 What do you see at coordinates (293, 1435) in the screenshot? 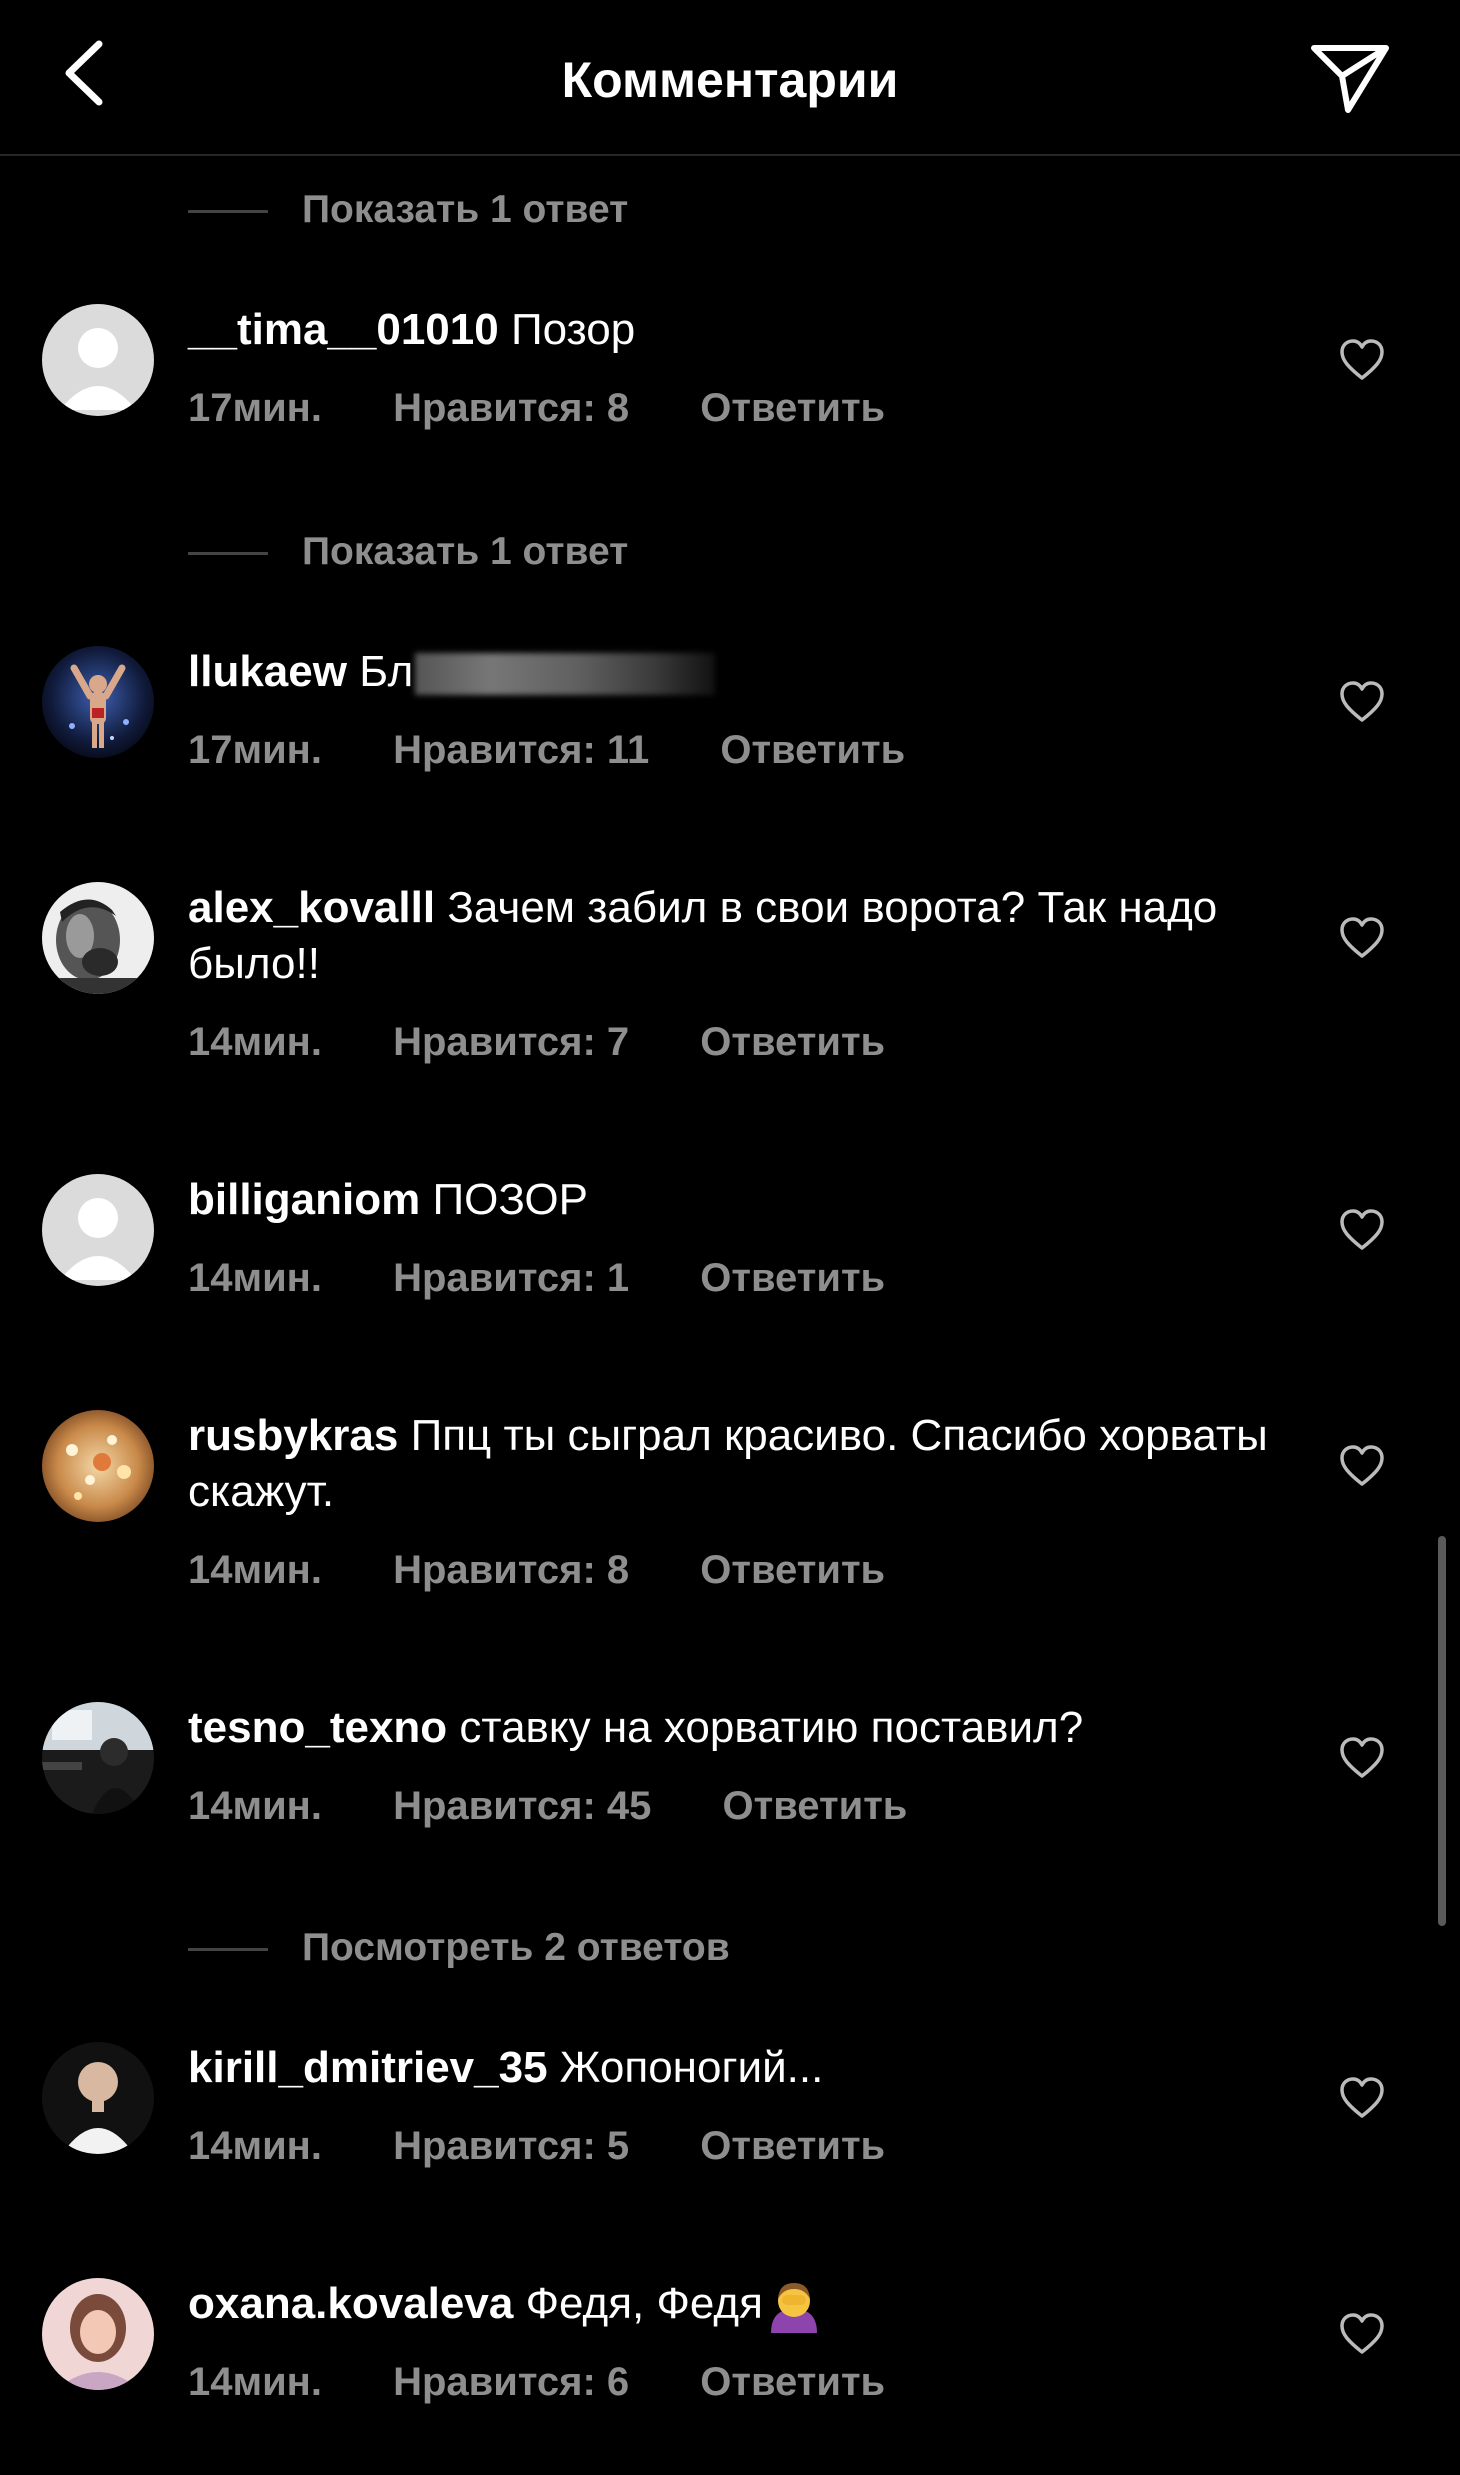
I see `comment-username: rusbykras` at bounding box center [293, 1435].